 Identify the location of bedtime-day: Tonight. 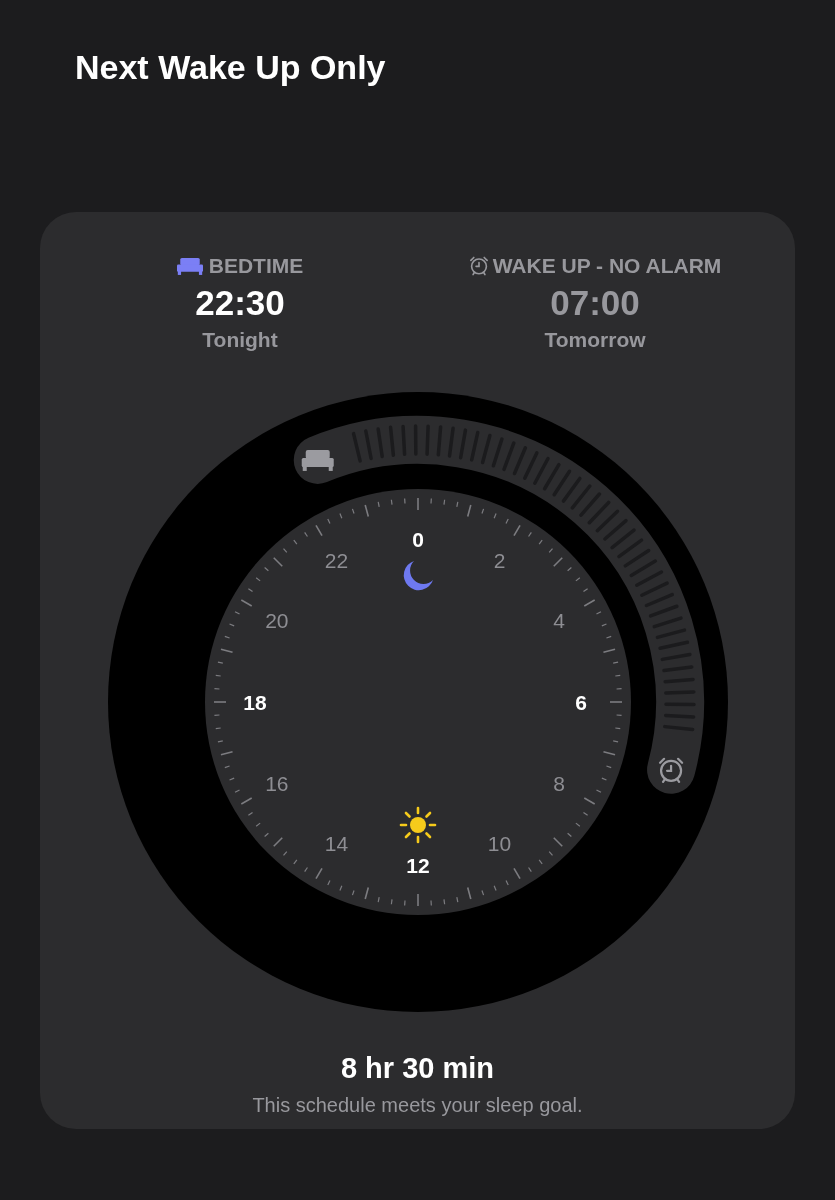
(240, 339).